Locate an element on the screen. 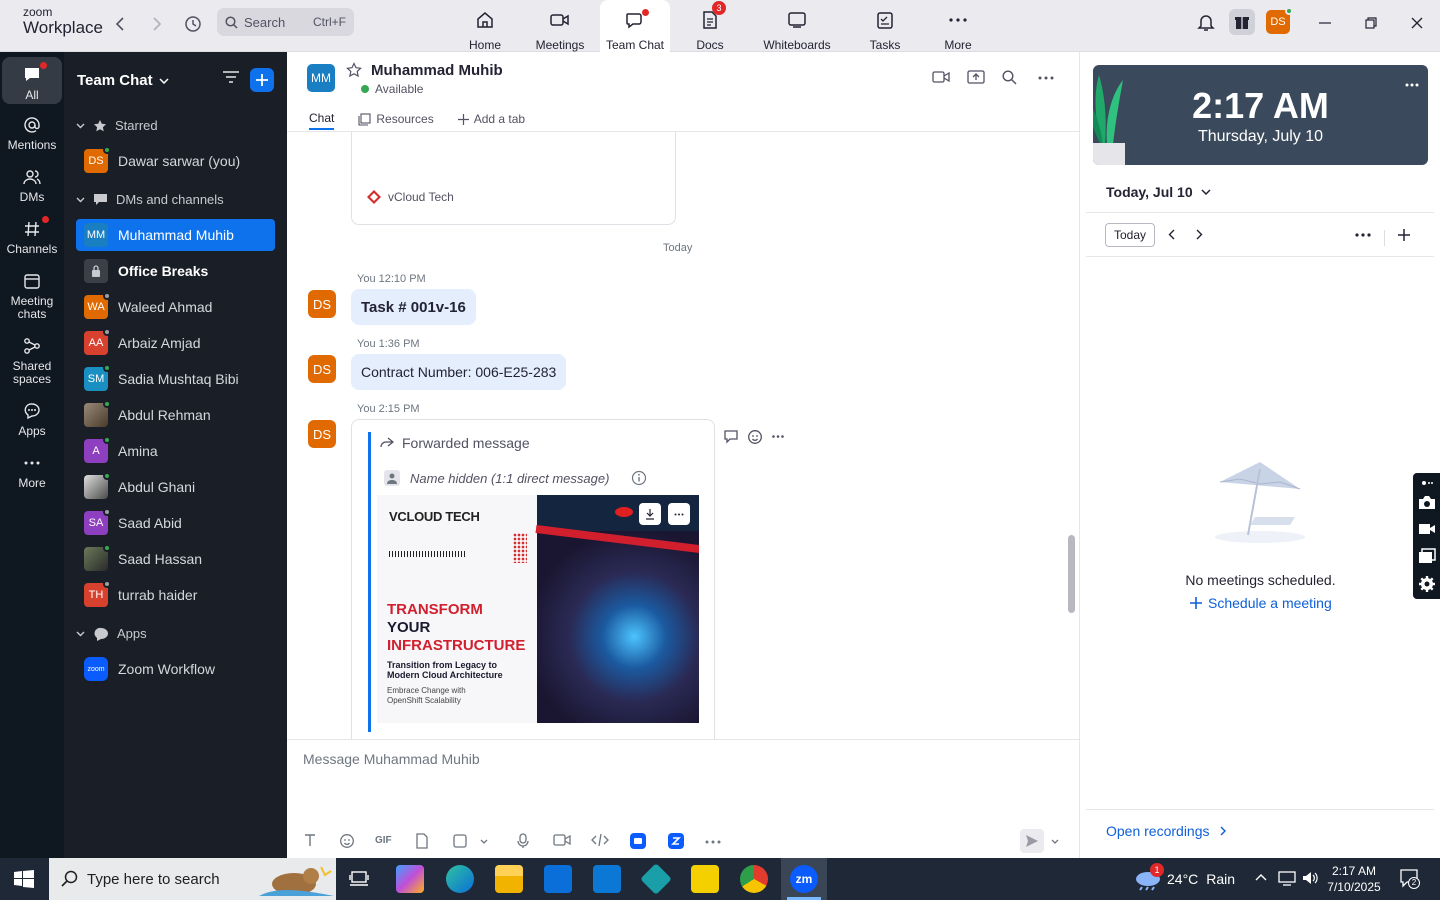 The image size is (1440, 900). gear-icon is located at coordinates (1427, 584).